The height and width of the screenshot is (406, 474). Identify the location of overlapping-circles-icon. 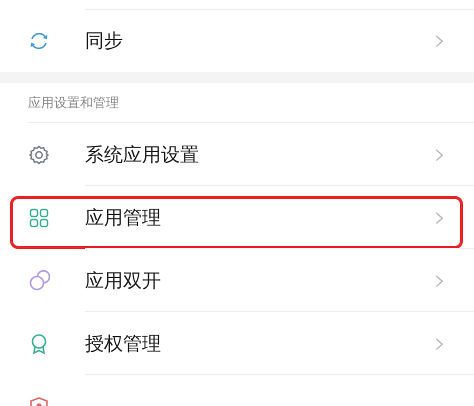
(39, 281).